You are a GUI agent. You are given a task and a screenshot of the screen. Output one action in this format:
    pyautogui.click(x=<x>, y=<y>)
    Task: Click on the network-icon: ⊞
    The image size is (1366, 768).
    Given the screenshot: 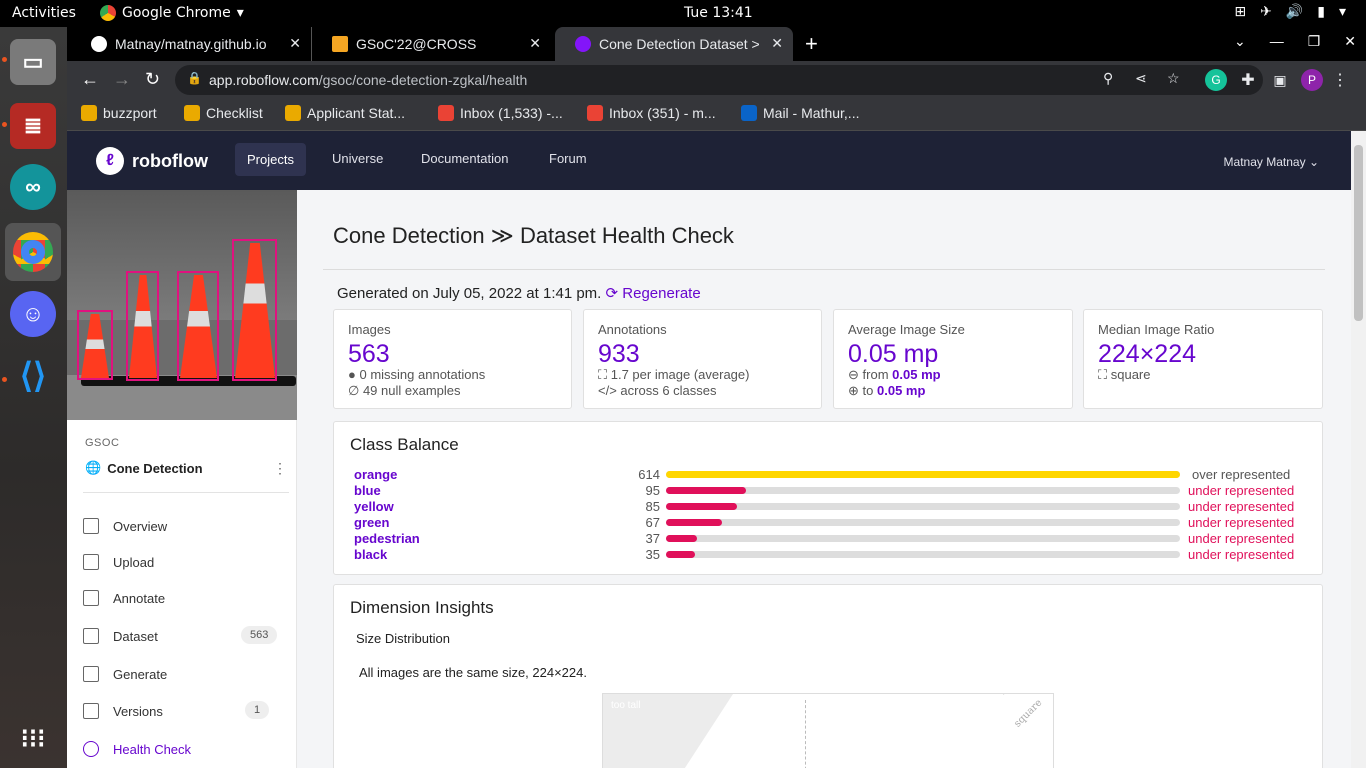 What is the action you would take?
    pyautogui.click(x=1240, y=12)
    